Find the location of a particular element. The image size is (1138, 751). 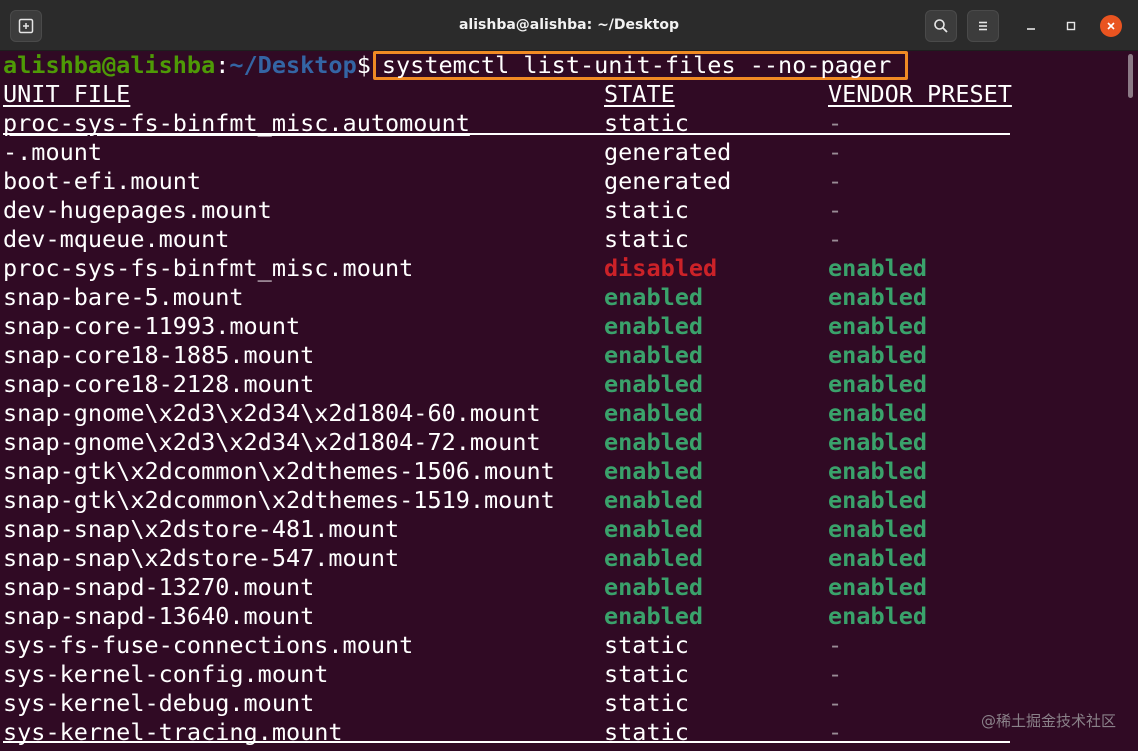

unit-file-name: dev-mqueue.mount is located at coordinates (116, 239).